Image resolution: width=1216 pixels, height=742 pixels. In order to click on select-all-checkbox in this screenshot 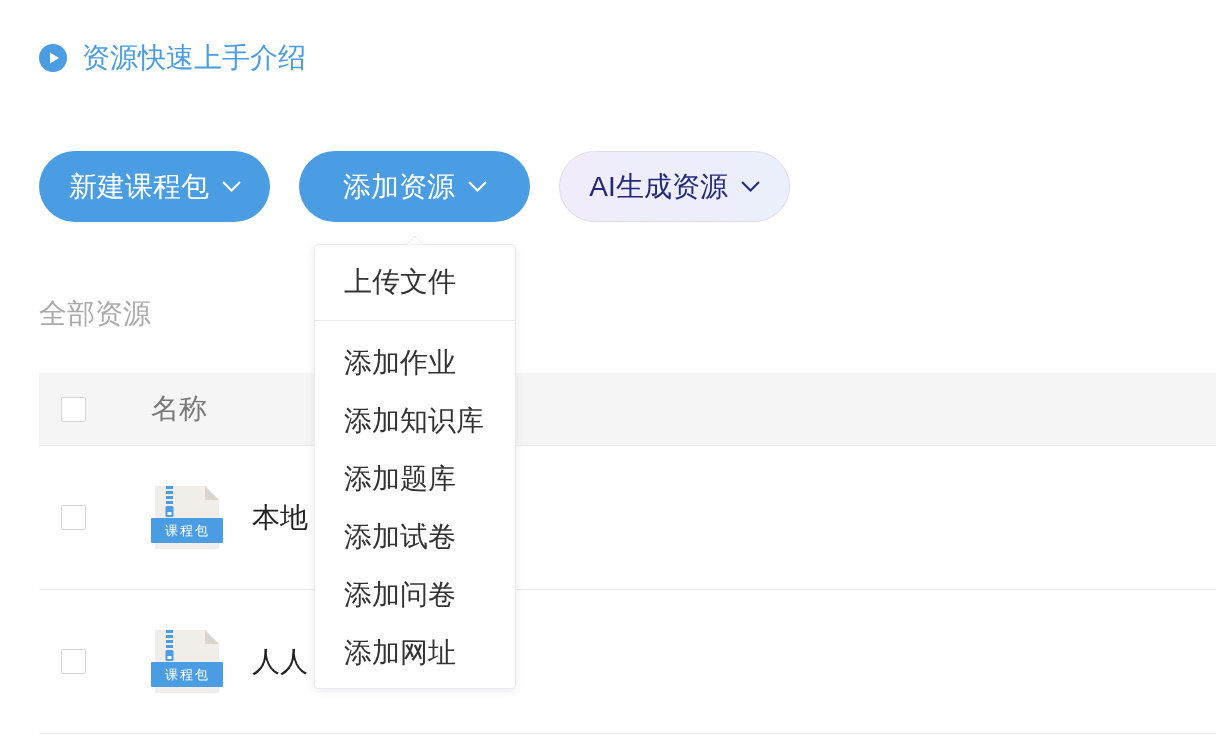, I will do `click(73, 409)`.